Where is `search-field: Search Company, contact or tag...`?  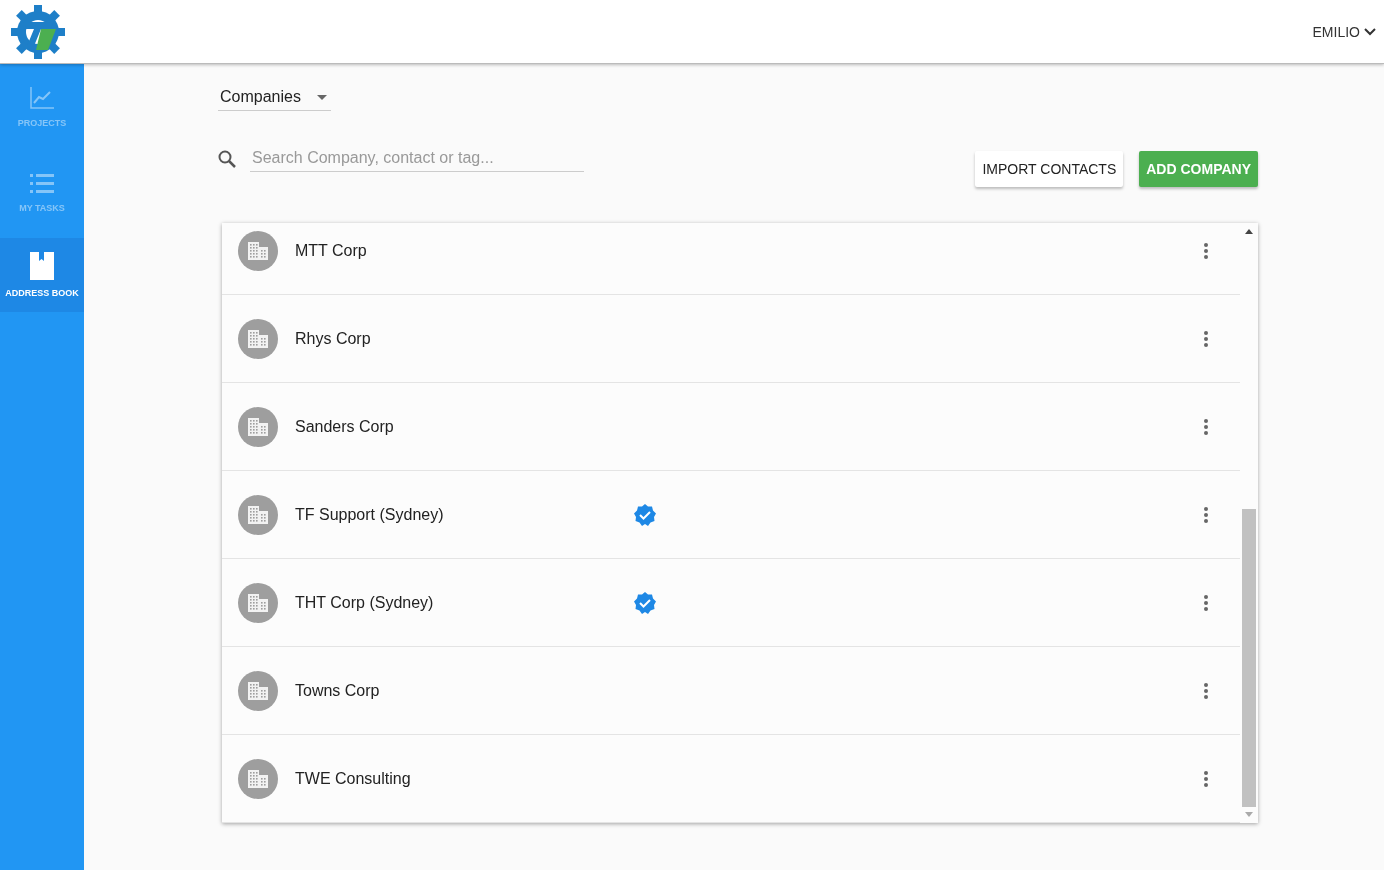 search-field: Search Company, contact or tag... is located at coordinates (417, 158).